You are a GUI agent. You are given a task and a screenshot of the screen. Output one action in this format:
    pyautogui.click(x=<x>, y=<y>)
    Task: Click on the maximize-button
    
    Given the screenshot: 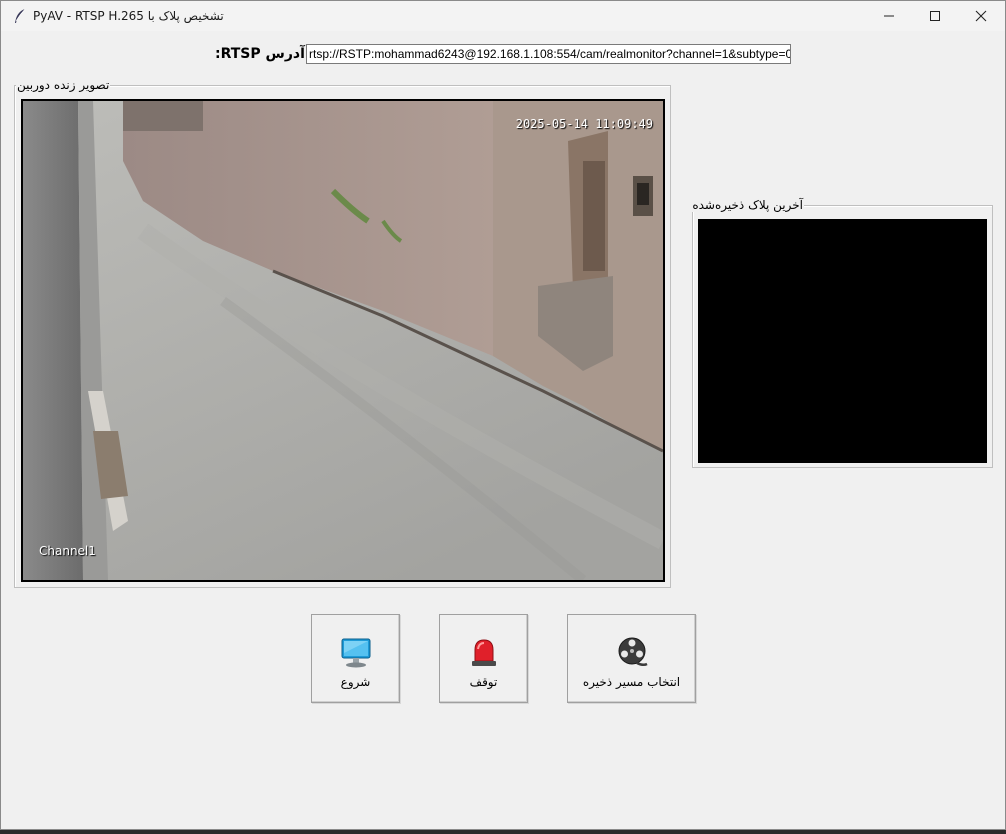 What is the action you would take?
    pyautogui.click(x=935, y=16)
    